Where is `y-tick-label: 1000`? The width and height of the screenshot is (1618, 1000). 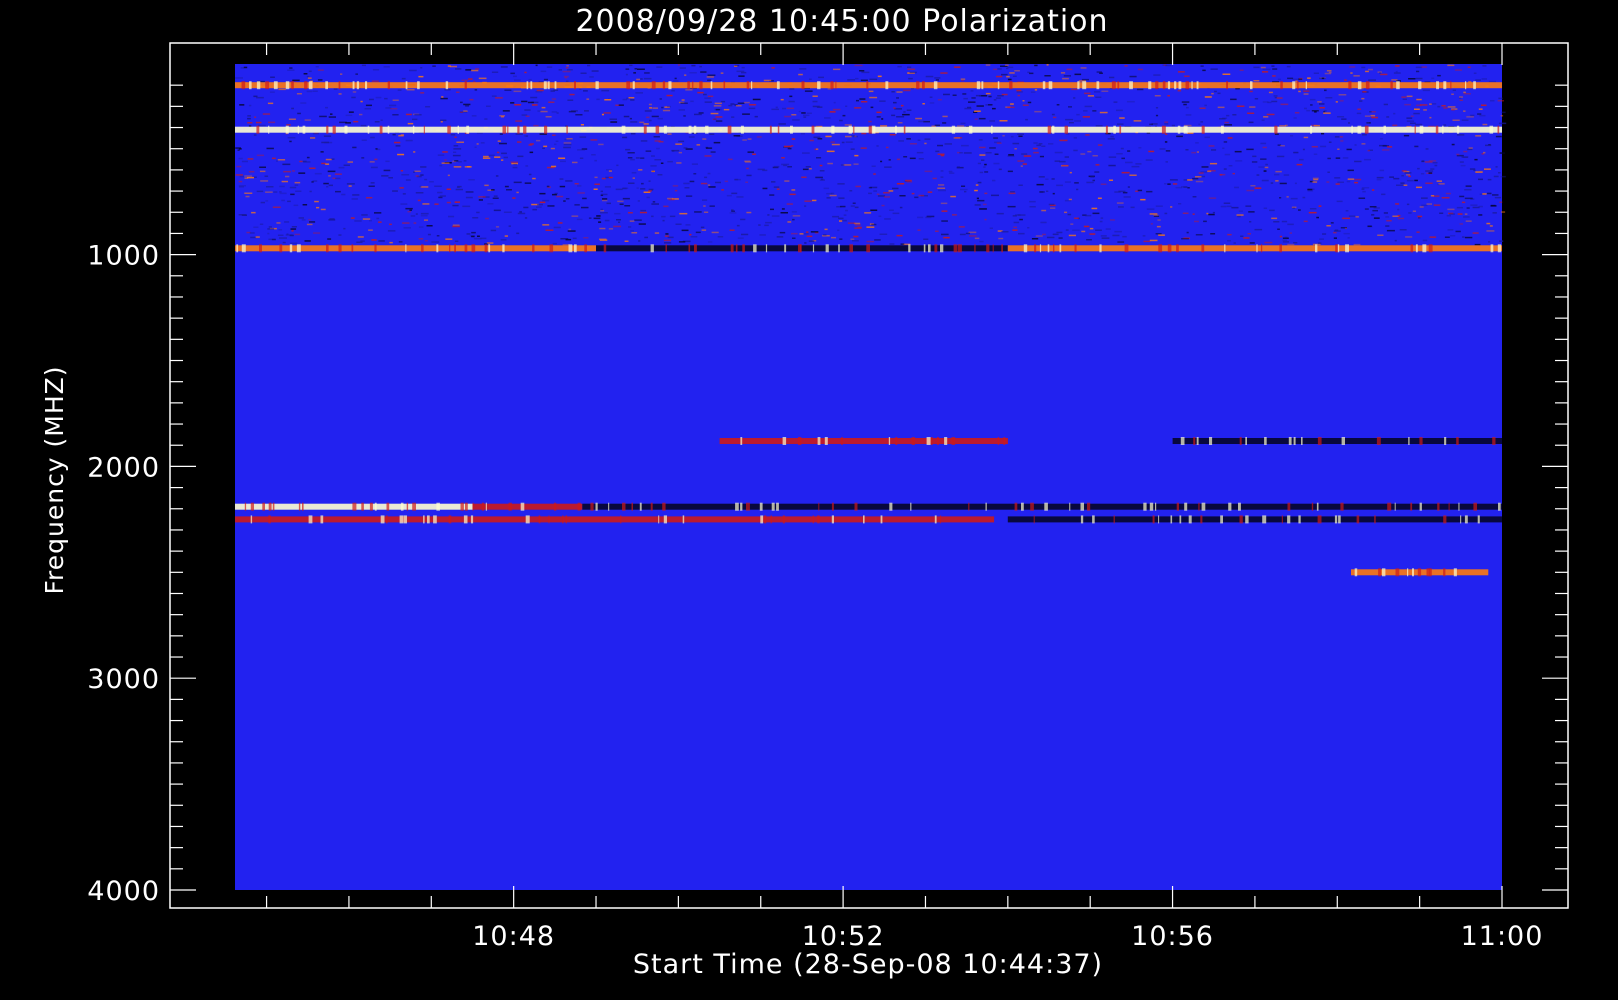 y-tick-label: 1000 is located at coordinates (123, 256).